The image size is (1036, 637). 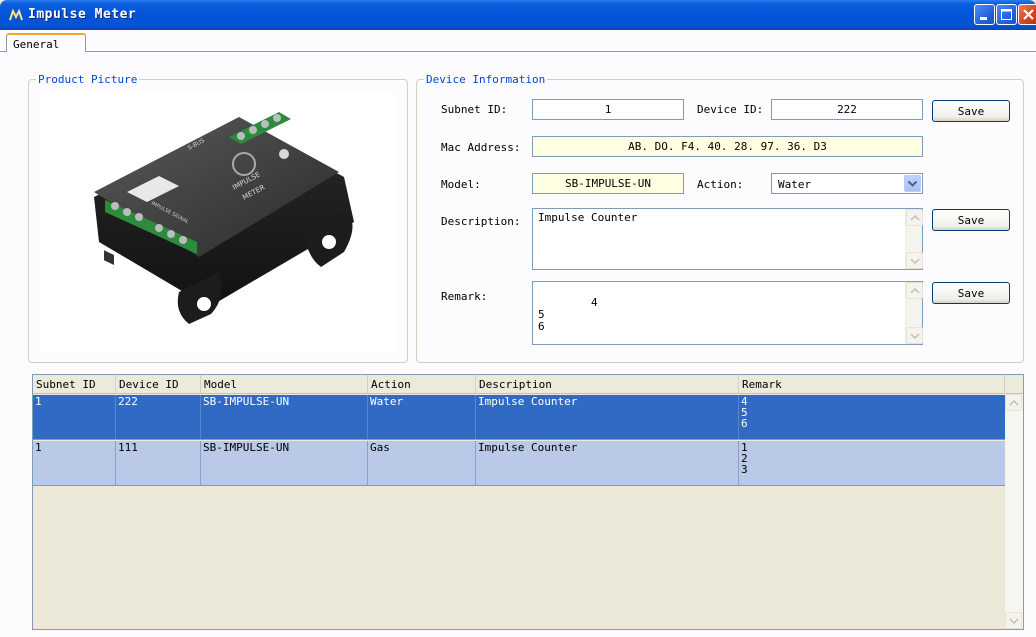 What do you see at coordinates (914, 313) in the screenshot?
I see `remark-scrollbar` at bounding box center [914, 313].